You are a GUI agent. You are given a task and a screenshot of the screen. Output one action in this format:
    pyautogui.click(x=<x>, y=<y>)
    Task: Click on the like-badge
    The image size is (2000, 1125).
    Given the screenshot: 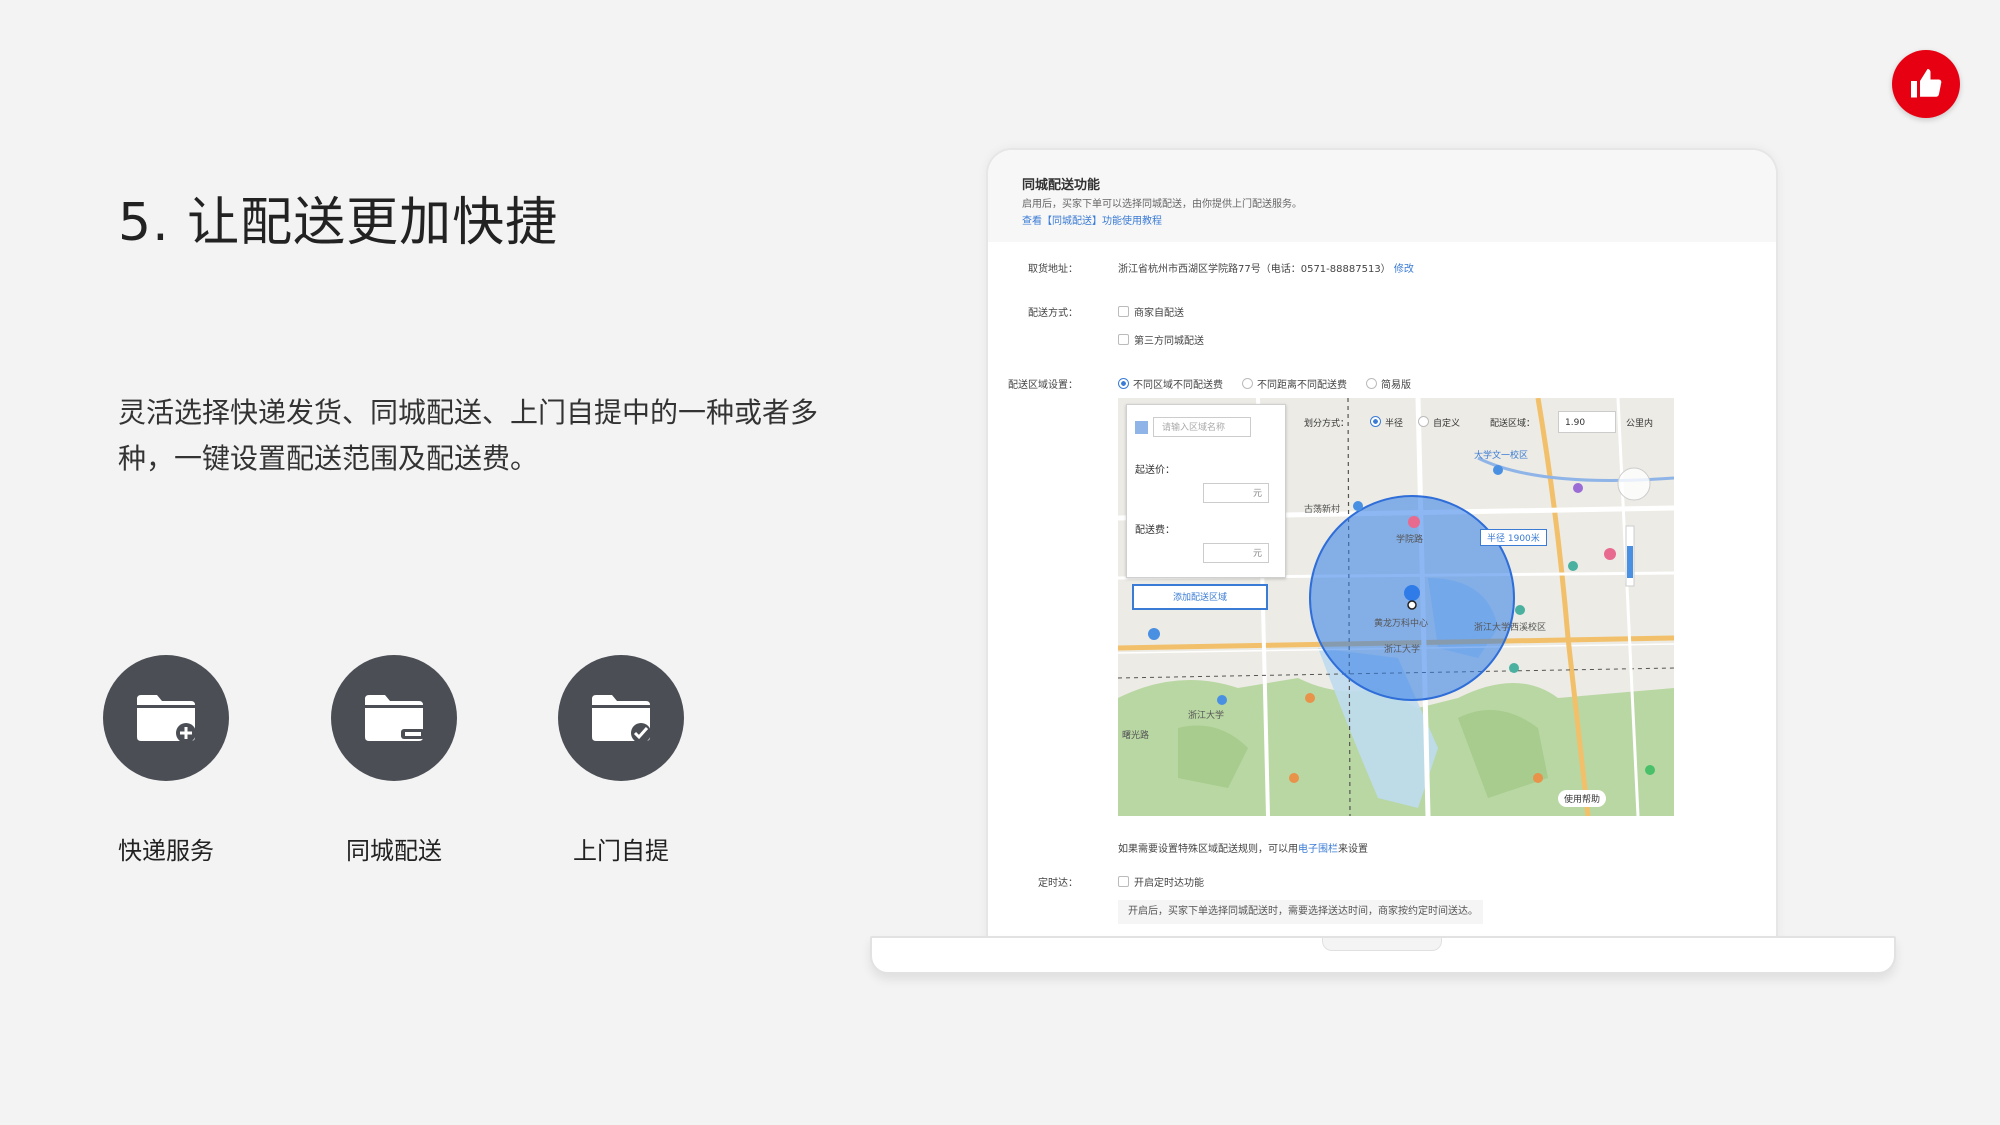 What is the action you would take?
    pyautogui.click(x=1926, y=84)
    